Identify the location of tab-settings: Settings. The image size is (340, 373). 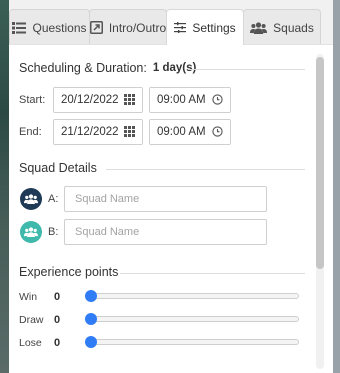
(205, 27).